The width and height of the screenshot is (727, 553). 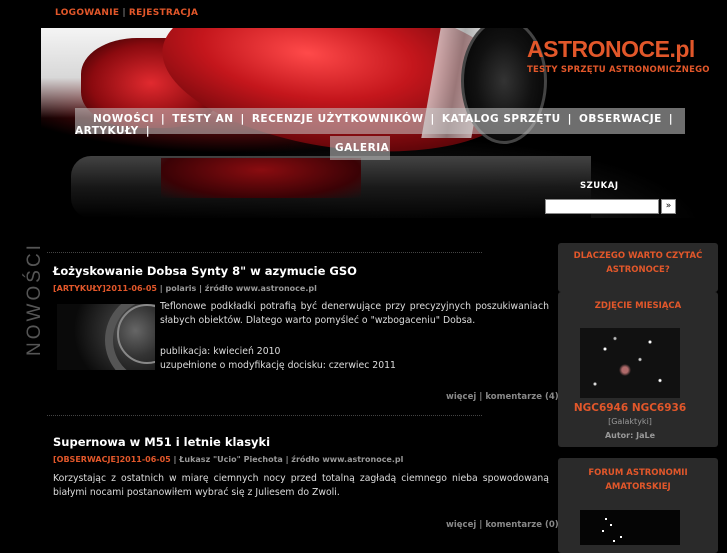 I want to click on search-button: », so click(x=668, y=206).